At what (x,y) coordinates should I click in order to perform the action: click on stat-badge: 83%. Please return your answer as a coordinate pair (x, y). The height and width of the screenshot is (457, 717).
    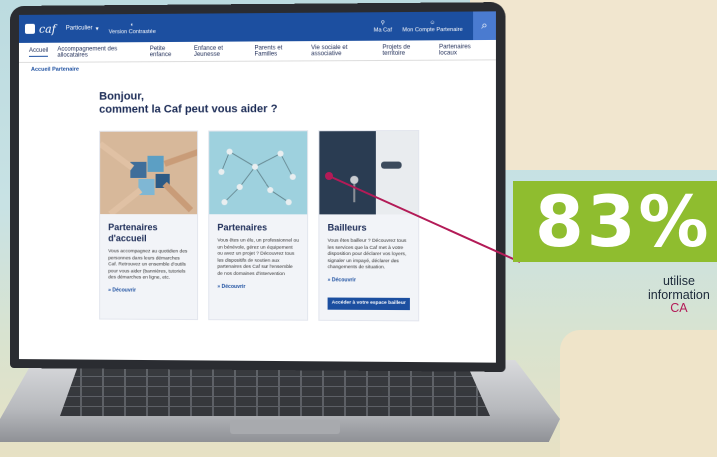
    Looking at the image, I should click on (615, 221).